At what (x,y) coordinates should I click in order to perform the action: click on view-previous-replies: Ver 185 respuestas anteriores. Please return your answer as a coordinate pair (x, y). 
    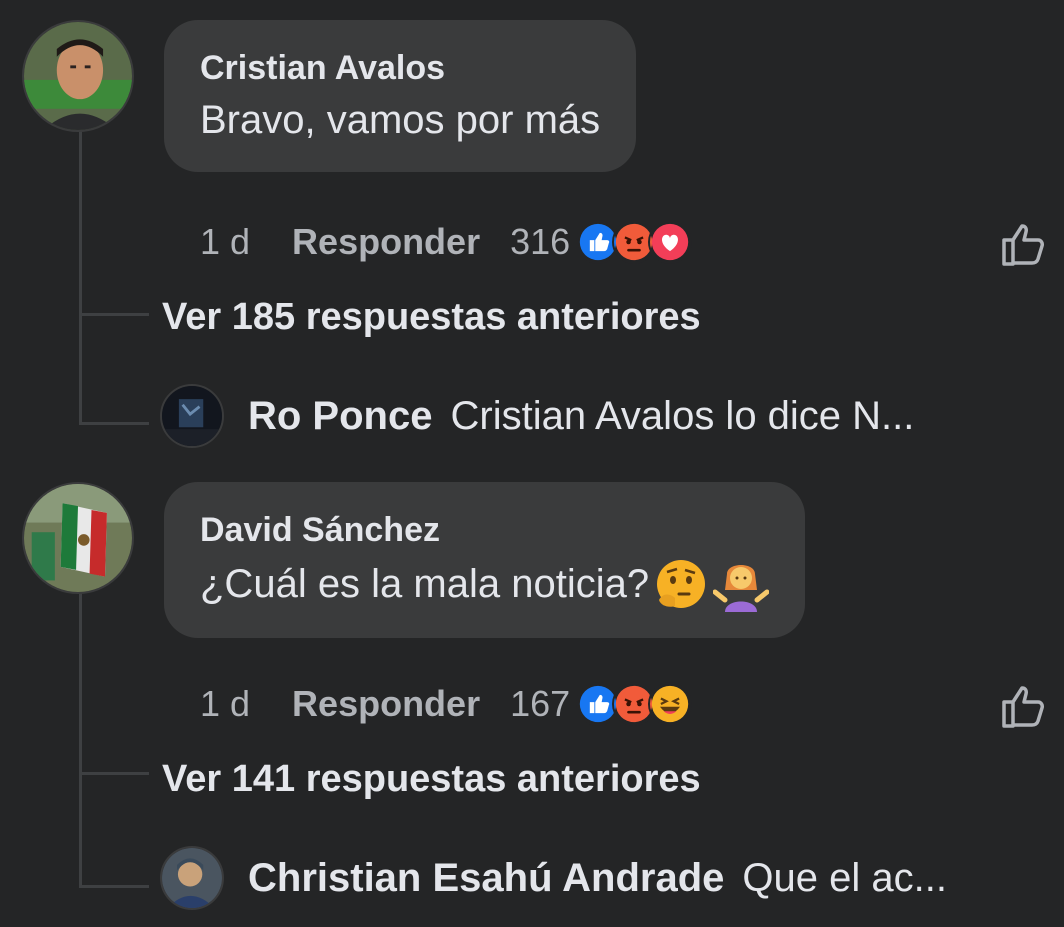
    Looking at the image, I should click on (431, 317).